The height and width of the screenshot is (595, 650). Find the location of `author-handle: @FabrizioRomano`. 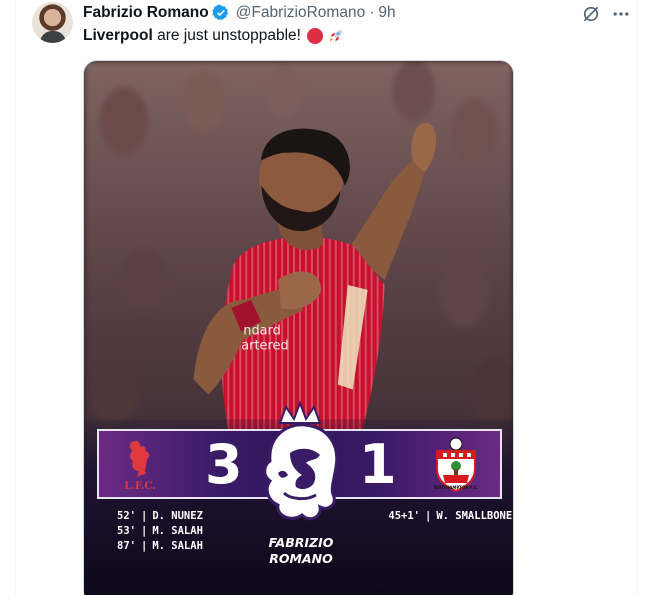

author-handle: @FabrizioRomano is located at coordinates (300, 13).